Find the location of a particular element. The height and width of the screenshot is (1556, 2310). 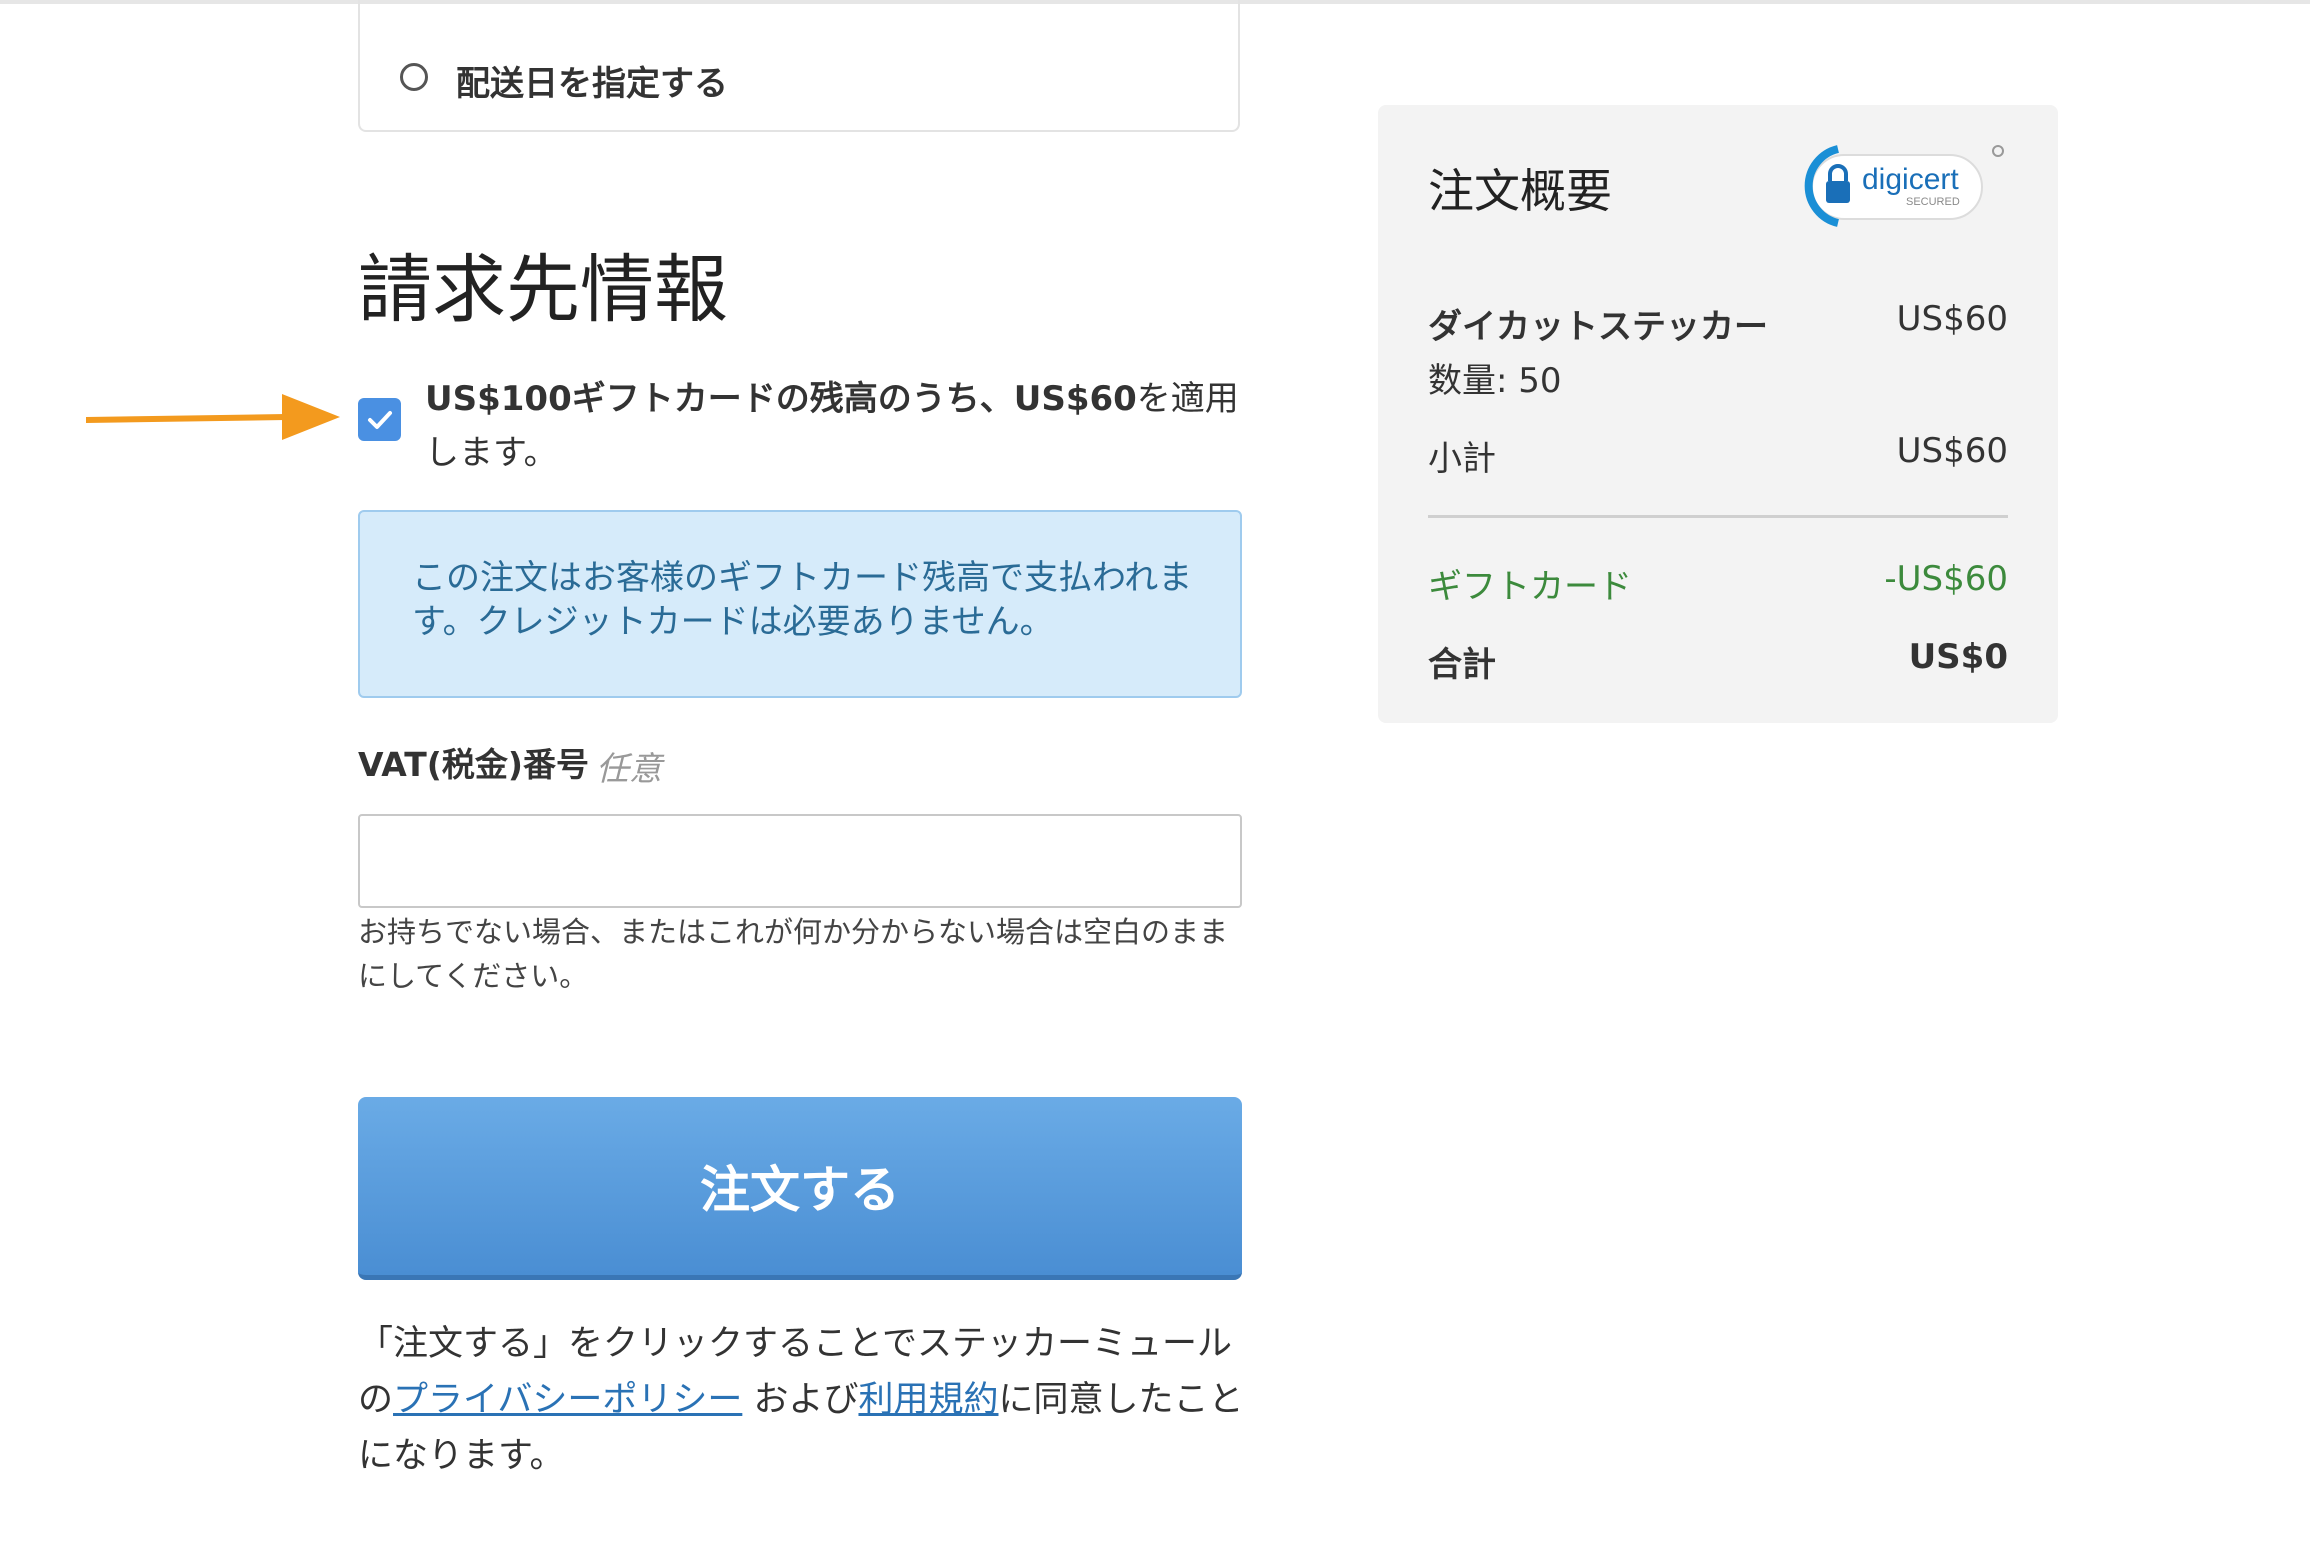

subtotal-value: US$60 is located at coordinates (1952, 451).